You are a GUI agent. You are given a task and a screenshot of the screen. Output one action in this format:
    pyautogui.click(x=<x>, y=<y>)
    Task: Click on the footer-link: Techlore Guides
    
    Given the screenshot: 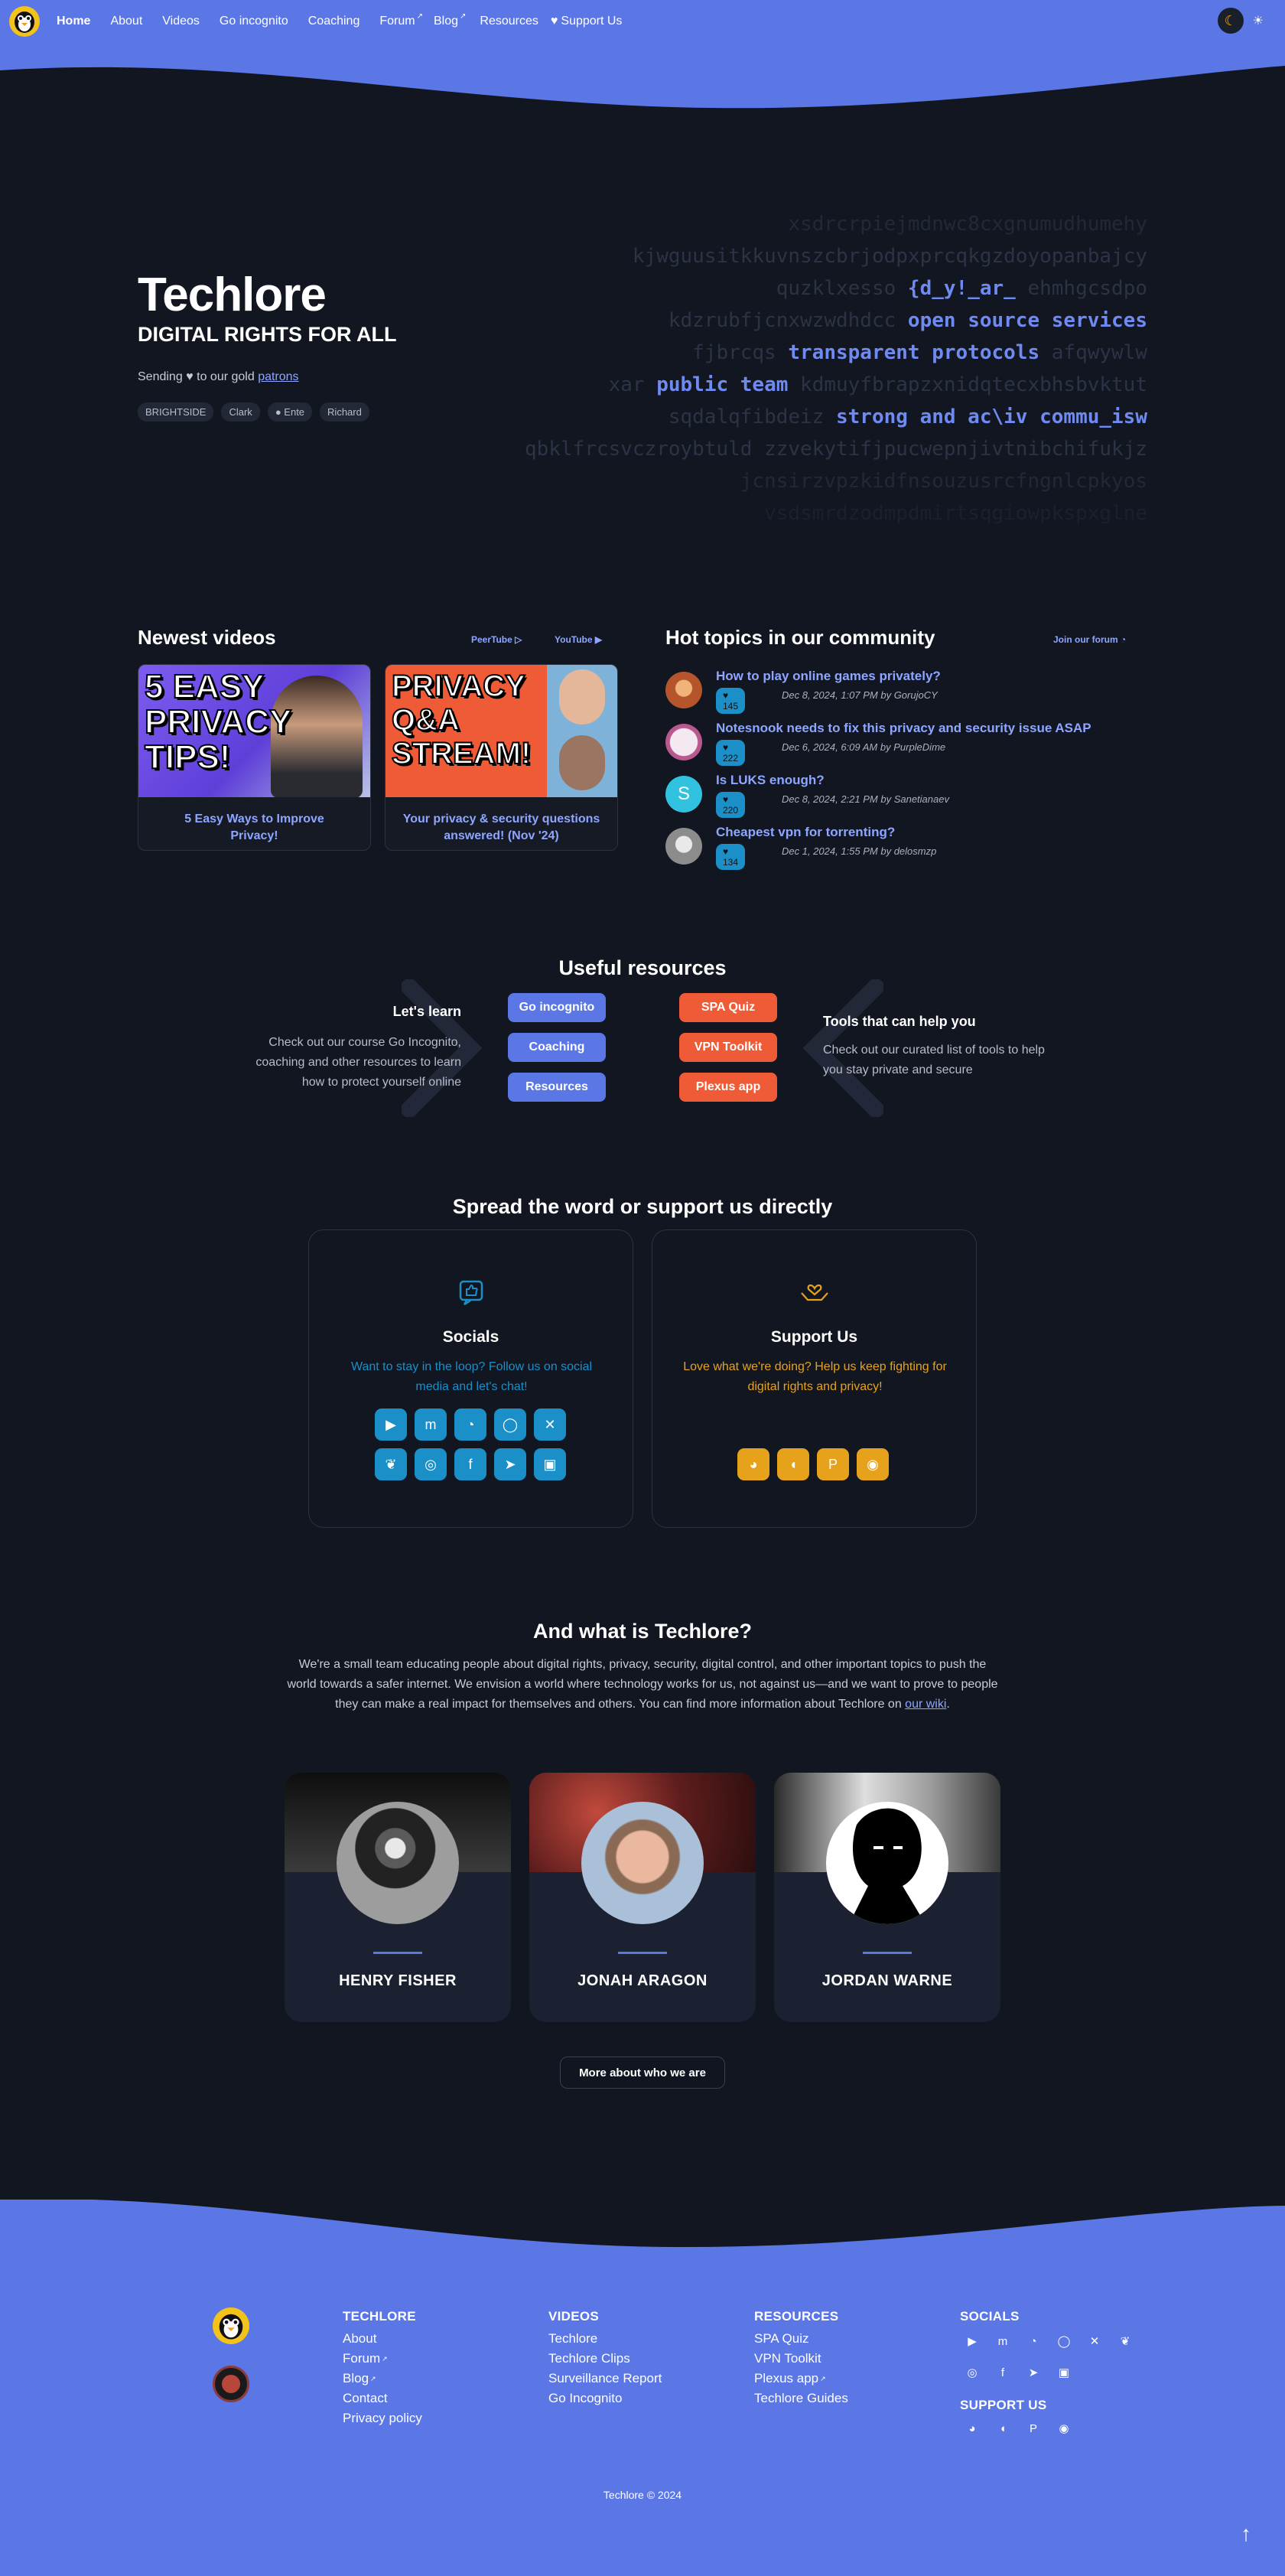 What is the action you would take?
    pyautogui.click(x=801, y=2398)
    